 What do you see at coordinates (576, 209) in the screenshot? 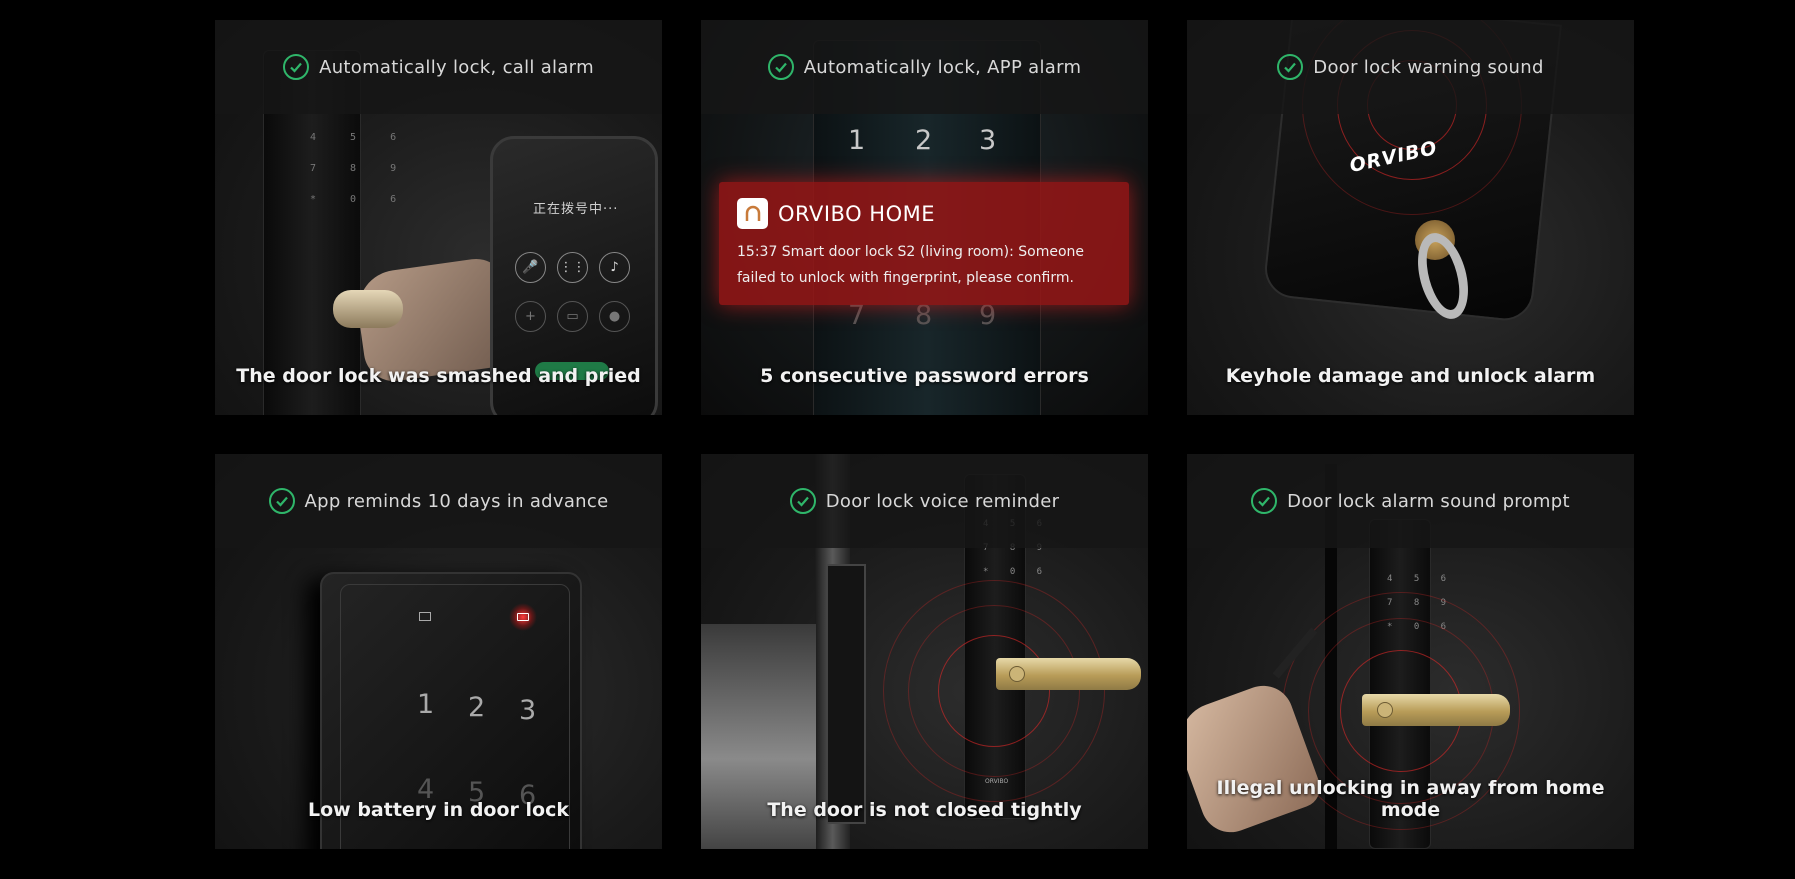
I see `phone-dialing-text: 正在拨号中···` at bounding box center [576, 209].